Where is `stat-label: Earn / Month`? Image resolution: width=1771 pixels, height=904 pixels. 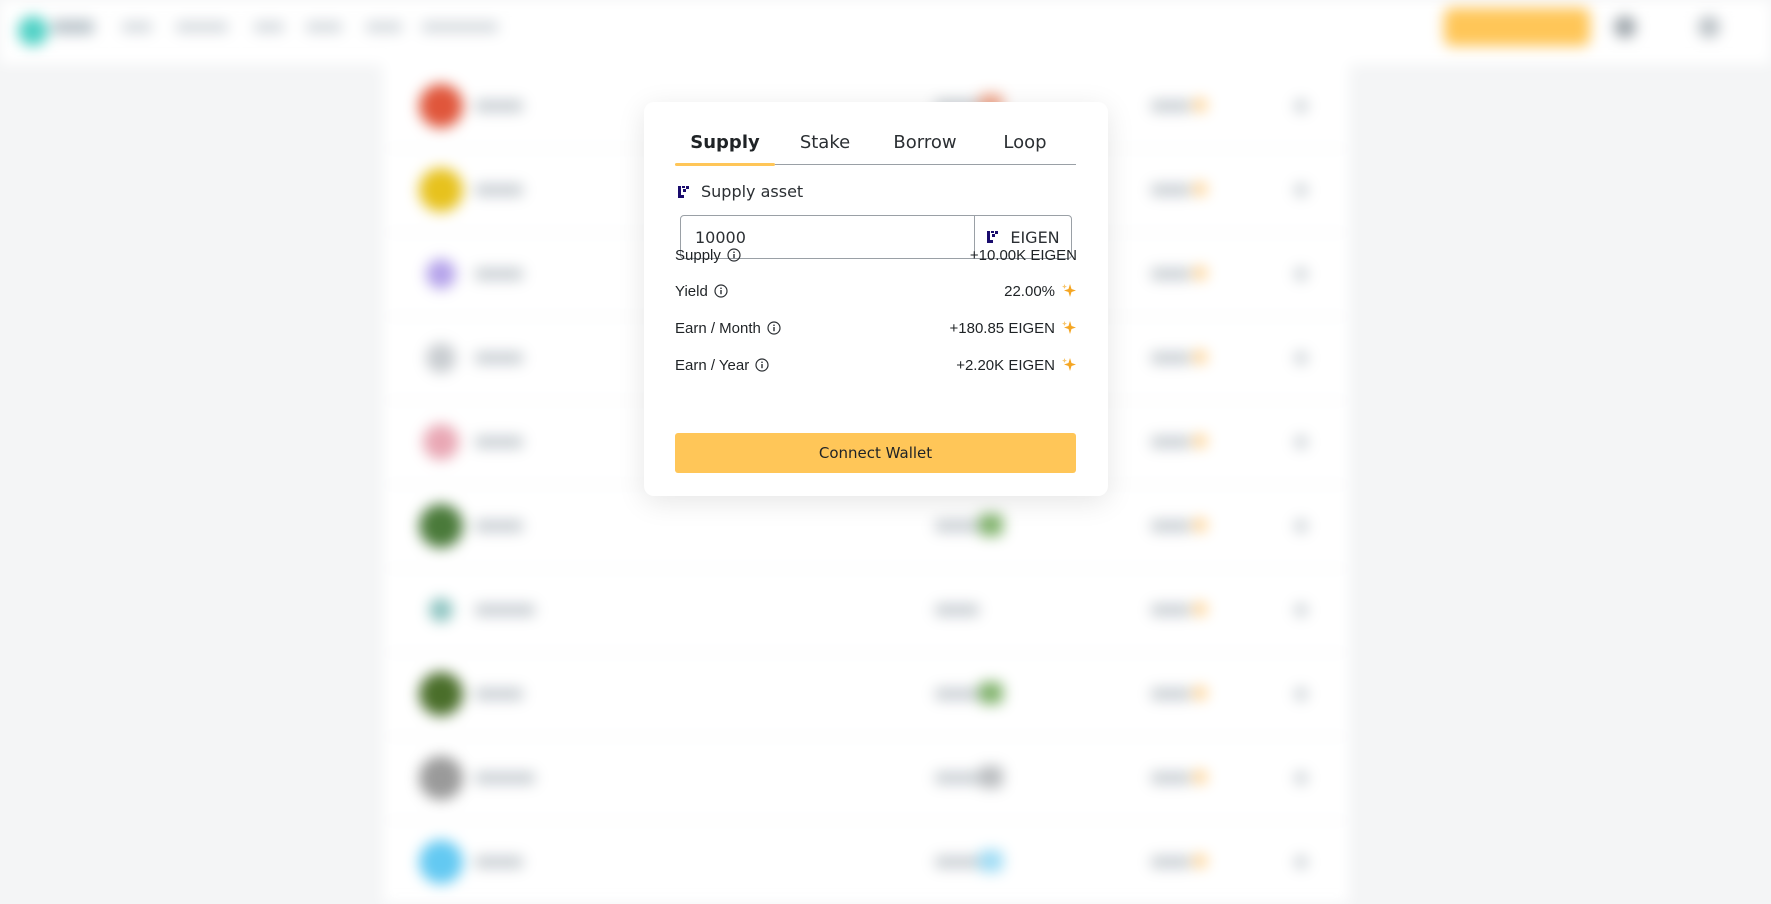 stat-label: Earn / Month is located at coordinates (718, 328).